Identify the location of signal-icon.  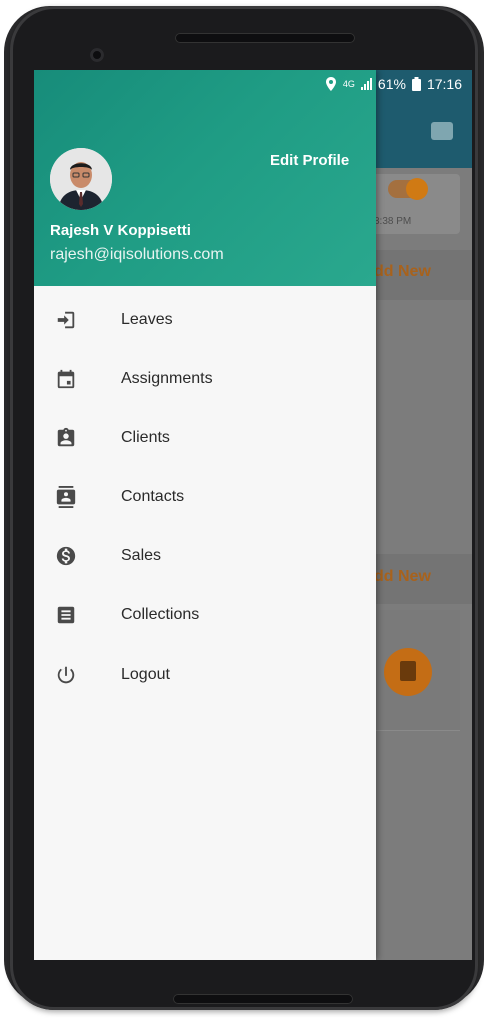
(366, 84).